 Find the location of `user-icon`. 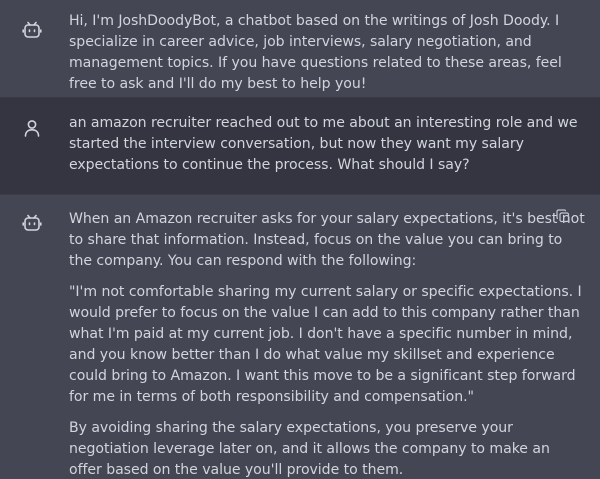

user-icon is located at coordinates (32, 128).